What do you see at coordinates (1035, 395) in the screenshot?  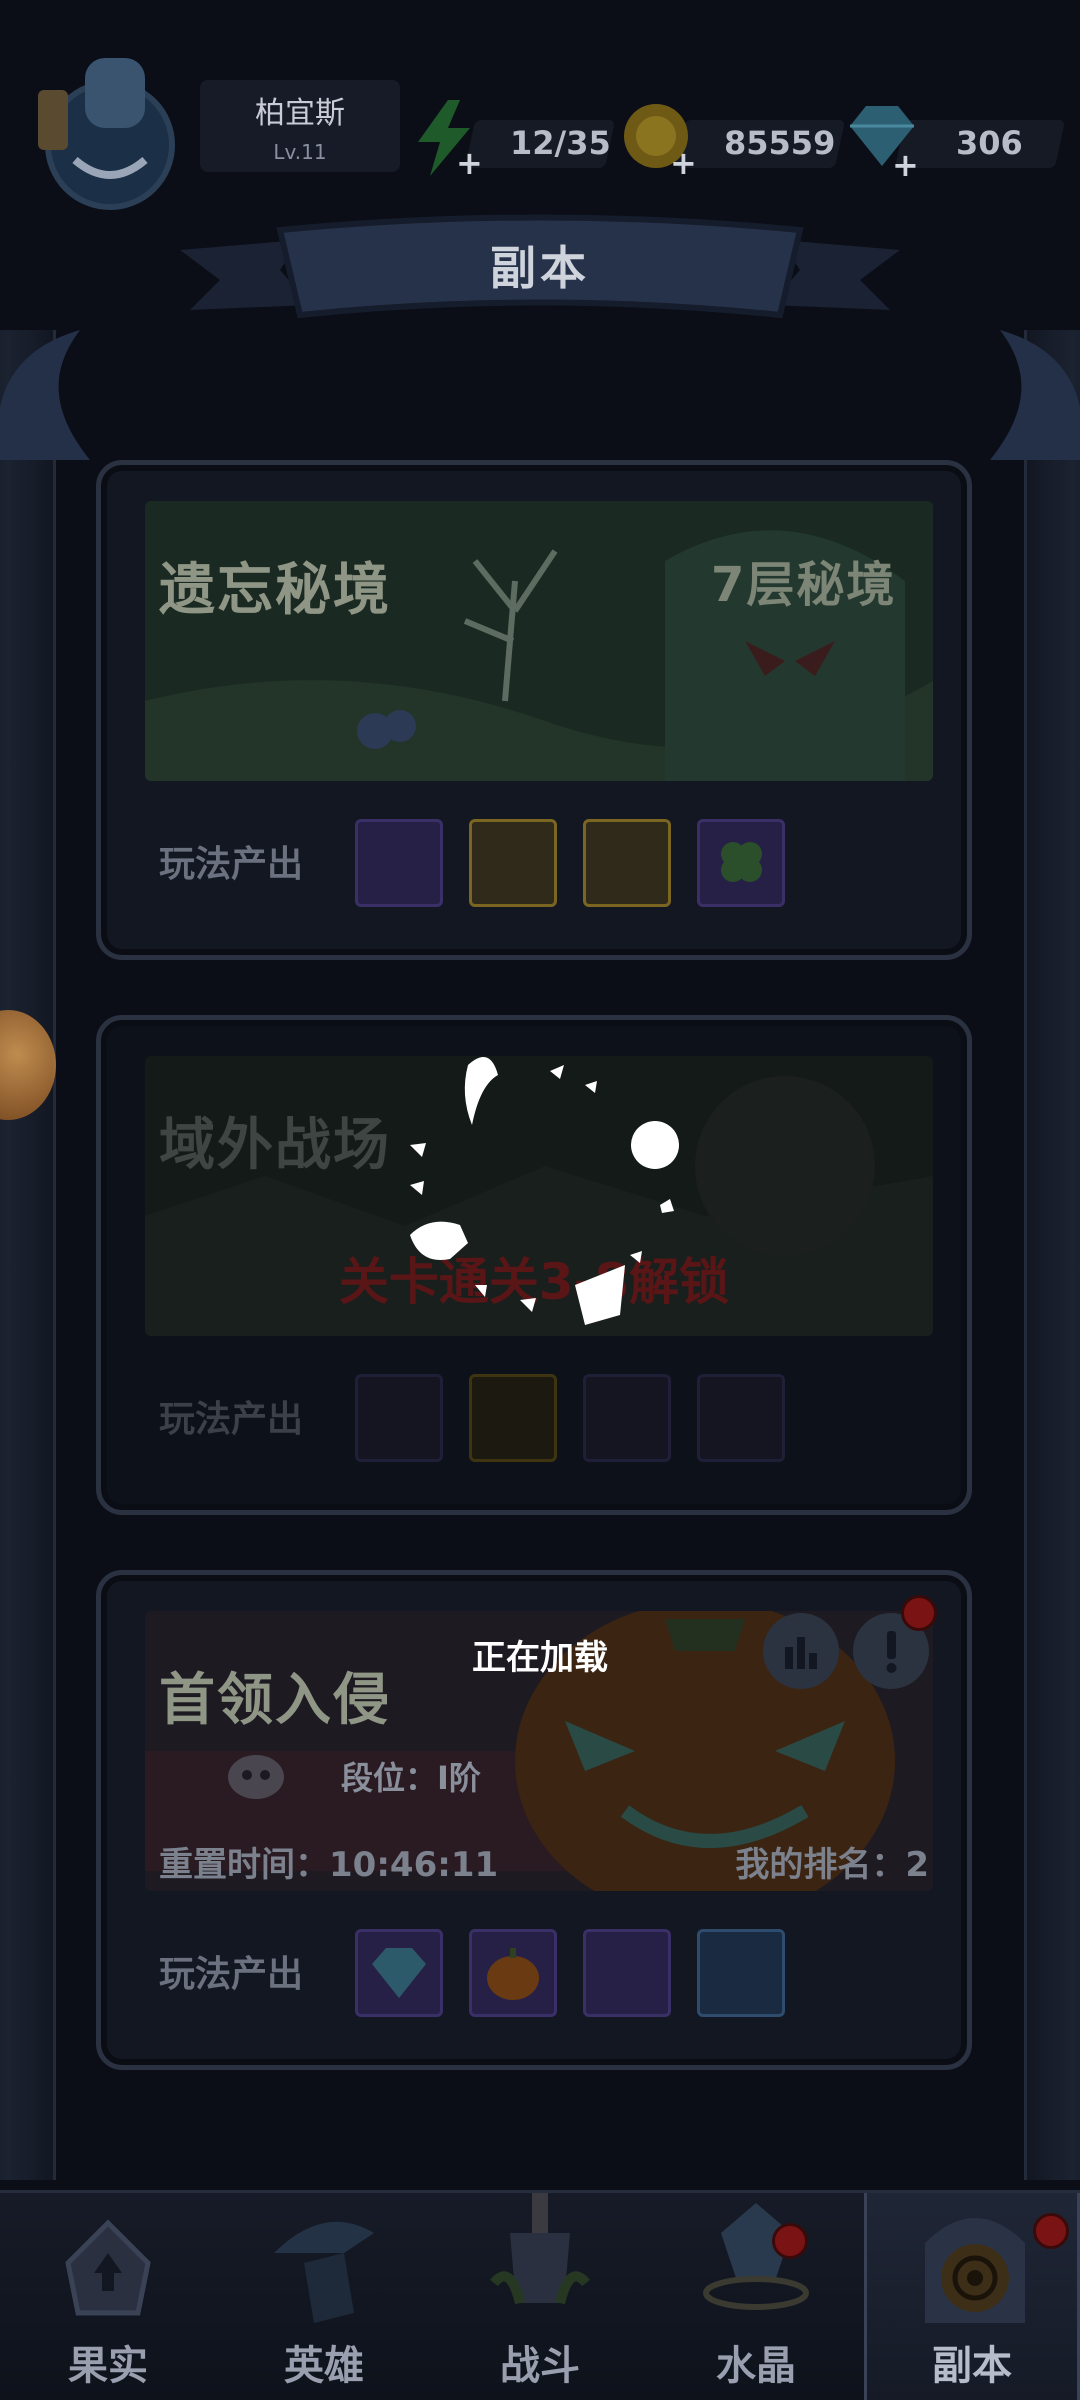 I see `right-horn-decoration` at bounding box center [1035, 395].